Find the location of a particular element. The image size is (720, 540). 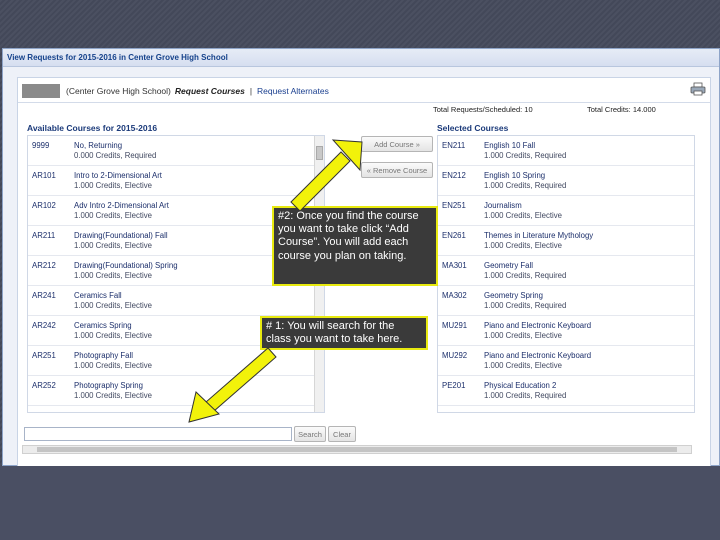

arrow-to-search-icon is located at coordinates (232, 385).